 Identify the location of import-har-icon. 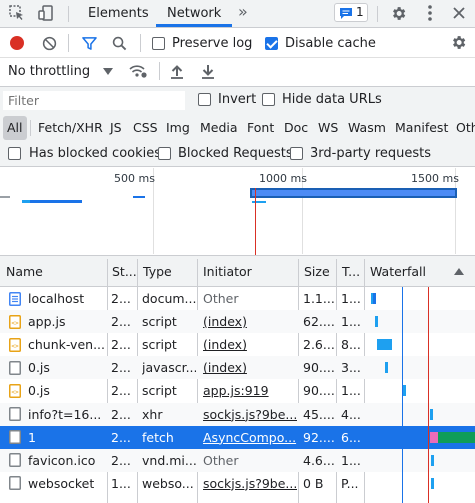
(177, 71).